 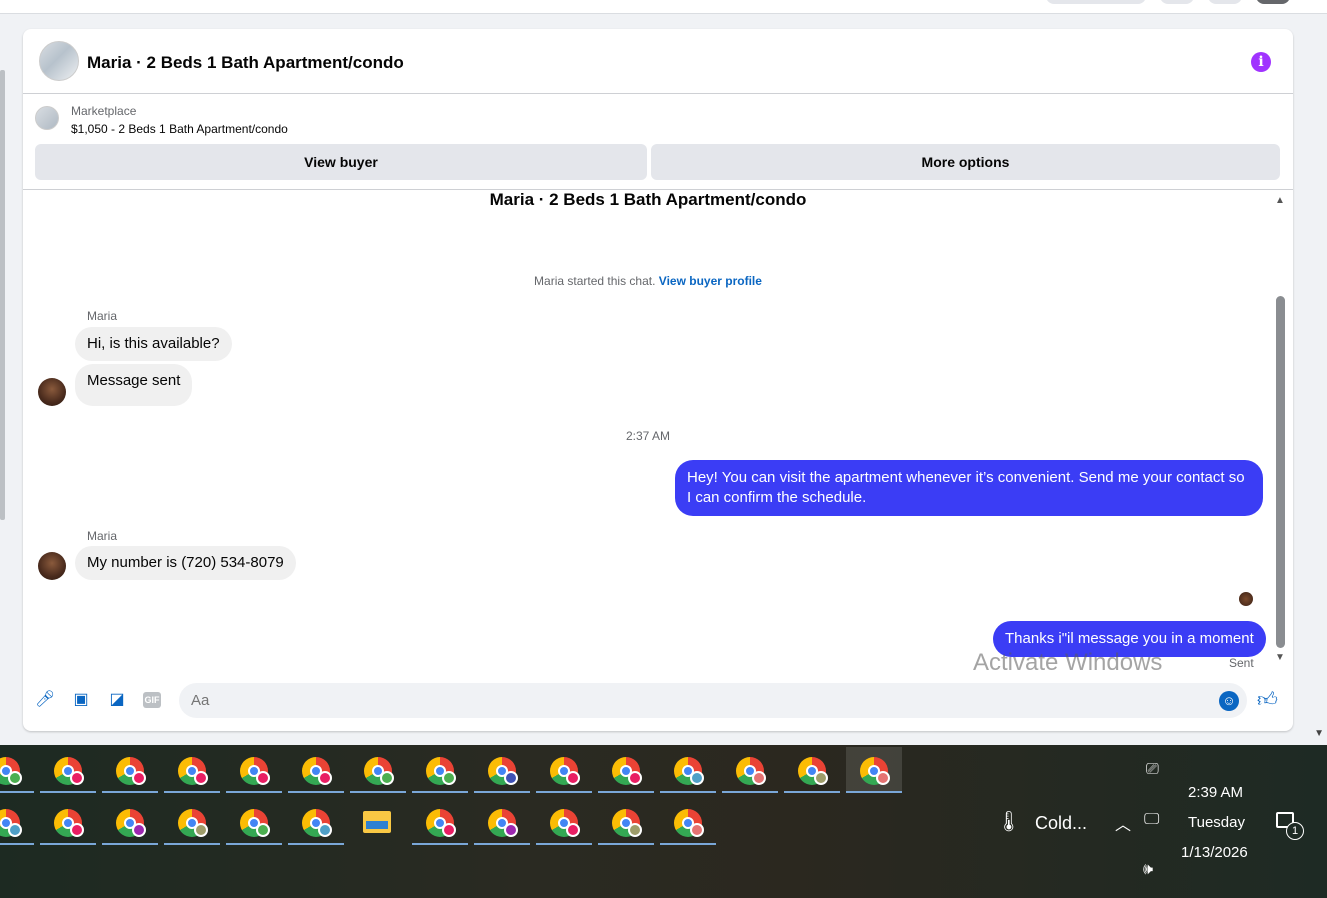 What do you see at coordinates (1246, 599) in the screenshot?
I see `read-receipt-avatar` at bounding box center [1246, 599].